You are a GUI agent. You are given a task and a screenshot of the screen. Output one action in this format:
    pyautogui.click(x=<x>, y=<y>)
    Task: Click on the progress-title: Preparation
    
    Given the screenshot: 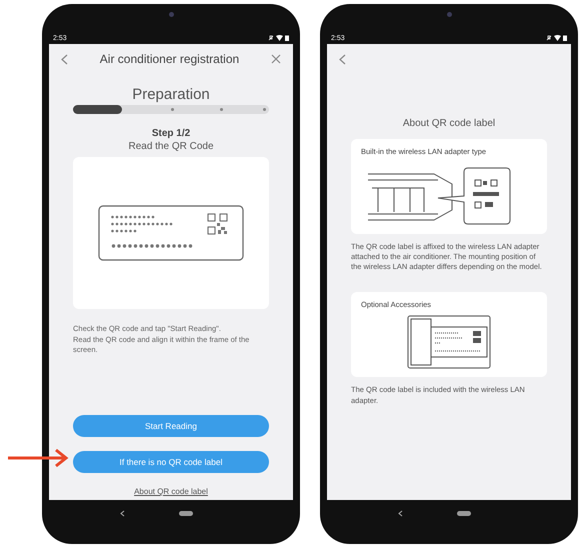 What is the action you would take?
    pyautogui.click(x=171, y=94)
    